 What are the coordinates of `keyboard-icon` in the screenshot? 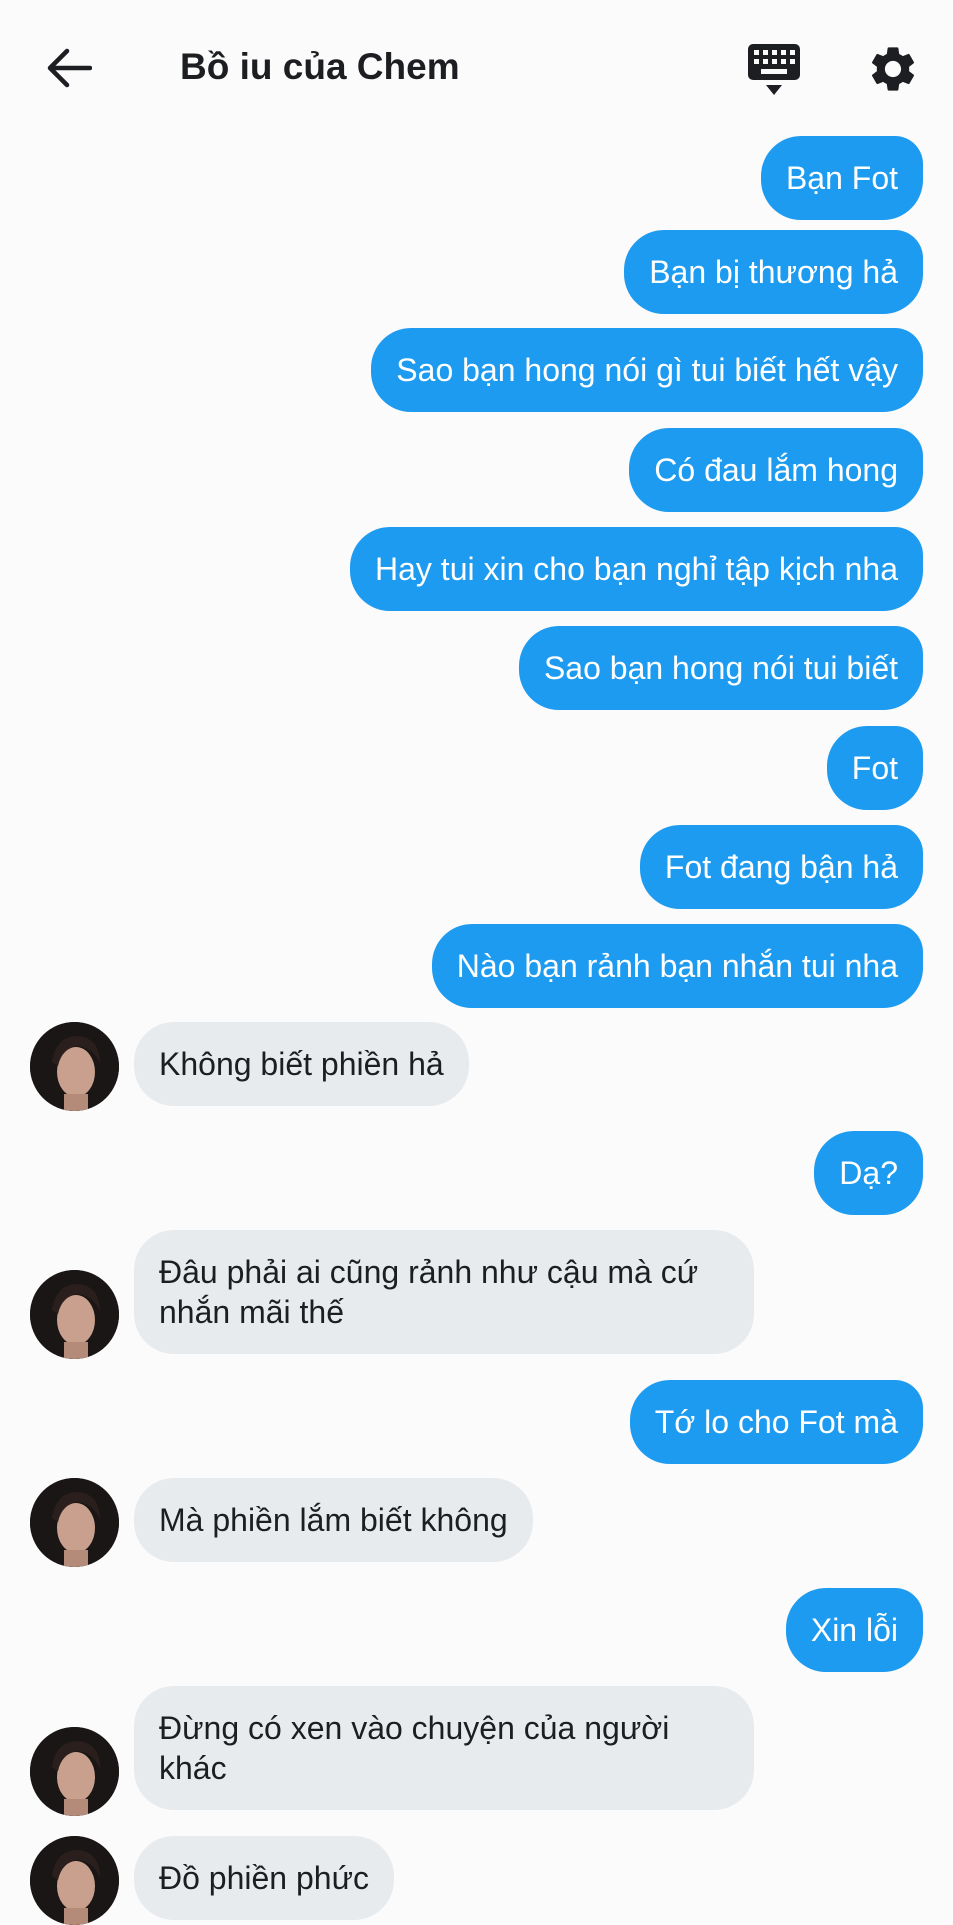 It's located at (774, 69).